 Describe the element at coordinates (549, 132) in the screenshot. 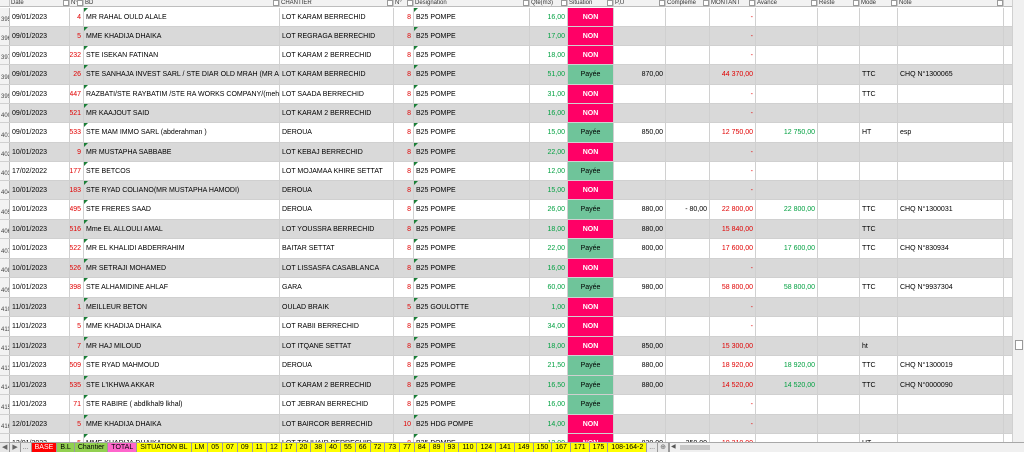

I see `cell-qte: 15,00` at that location.